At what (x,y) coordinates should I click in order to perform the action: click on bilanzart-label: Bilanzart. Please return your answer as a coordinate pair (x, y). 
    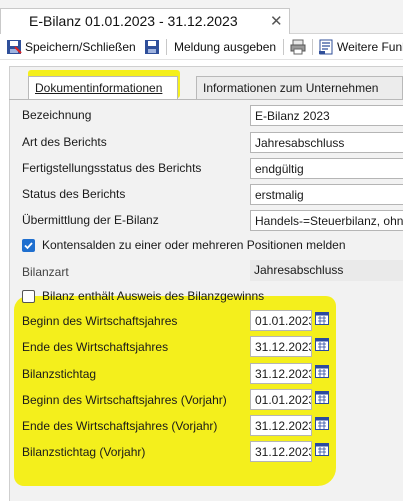
    Looking at the image, I should click on (45, 272).